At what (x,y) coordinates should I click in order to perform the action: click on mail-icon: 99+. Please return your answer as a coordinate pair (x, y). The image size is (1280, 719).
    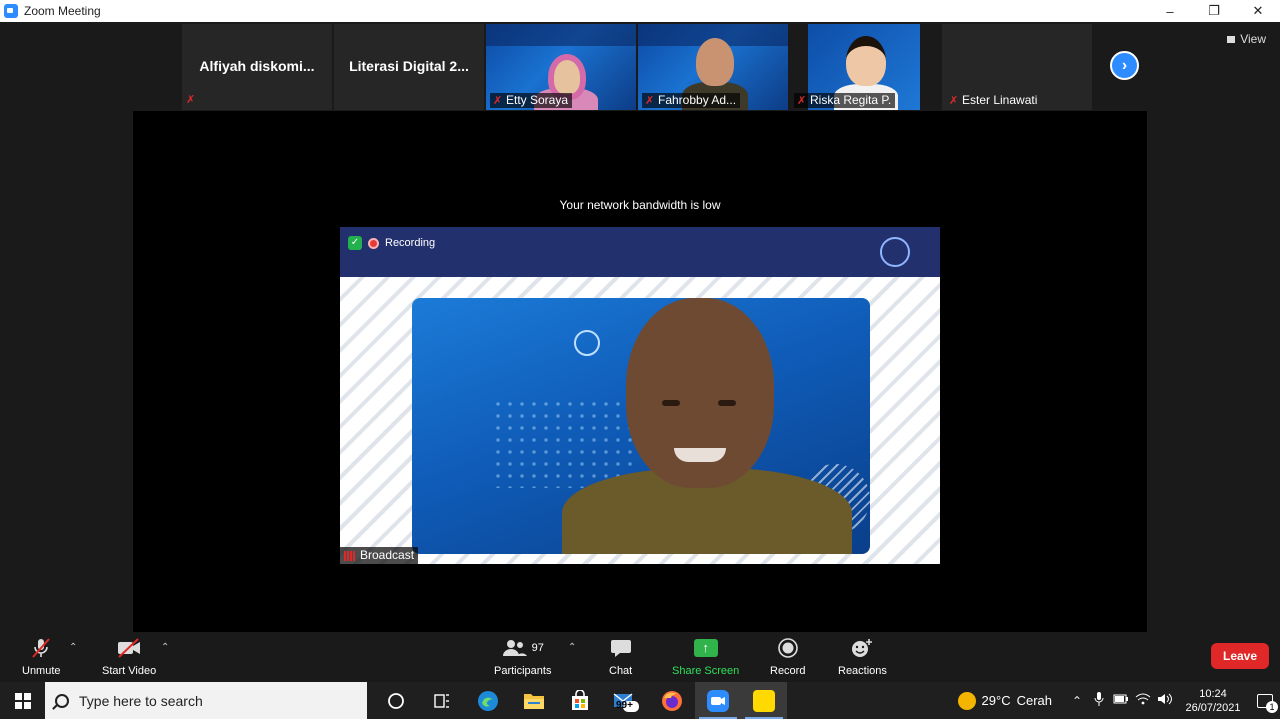
    Looking at the image, I should click on (626, 700).